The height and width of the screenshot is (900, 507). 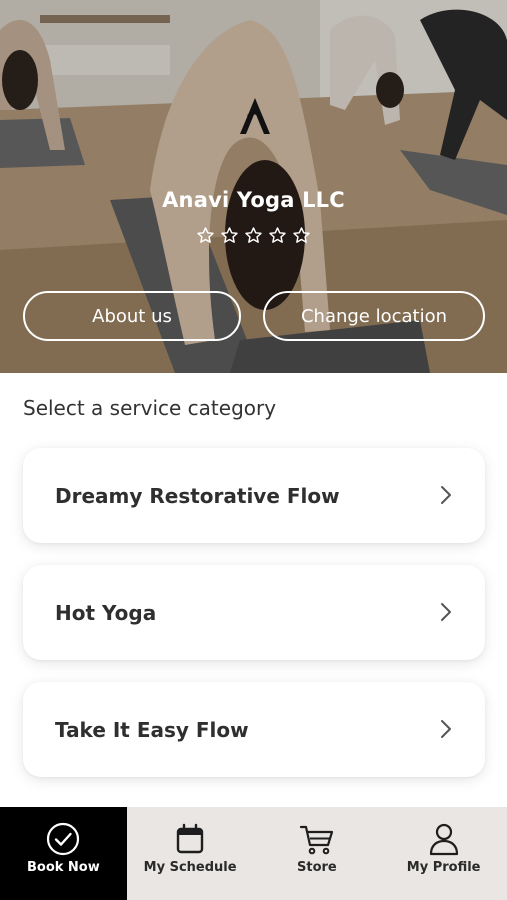 What do you see at coordinates (255, 116) in the screenshot?
I see `studio-logo` at bounding box center [255, 116].